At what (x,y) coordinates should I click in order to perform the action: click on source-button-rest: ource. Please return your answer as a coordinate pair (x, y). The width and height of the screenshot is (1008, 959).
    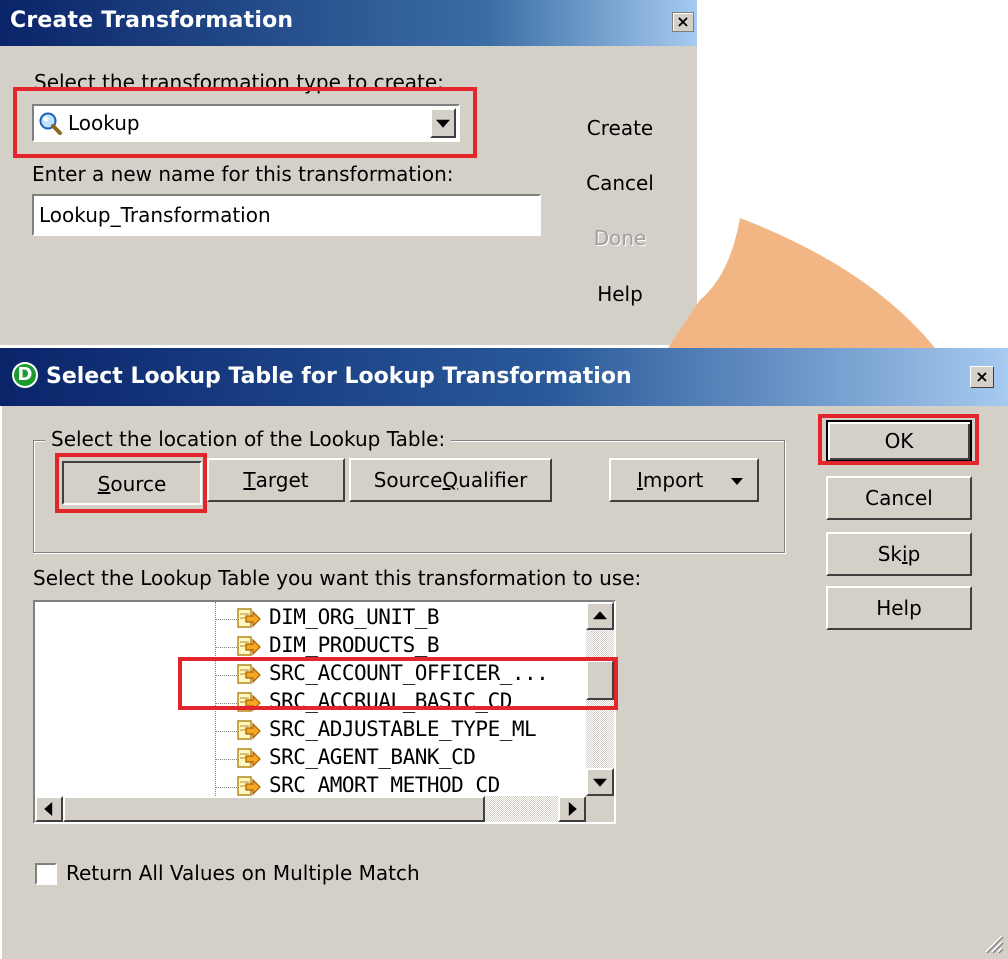
    Looking at the image, I should click on (138, 484).